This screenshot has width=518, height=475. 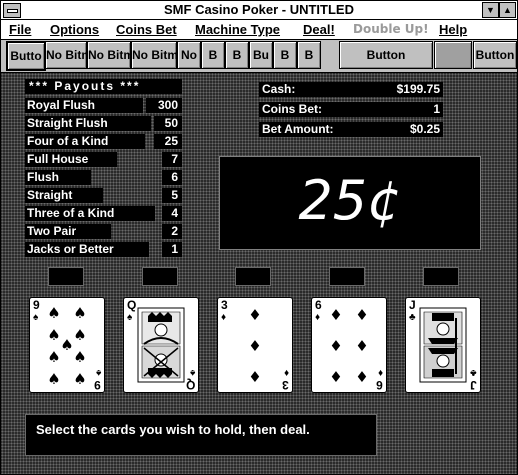 What do you see at coordinates (66, 55) in the screenshot?
I see `toolbar-button-2: No Bitm` at bounding box center [66, 55].